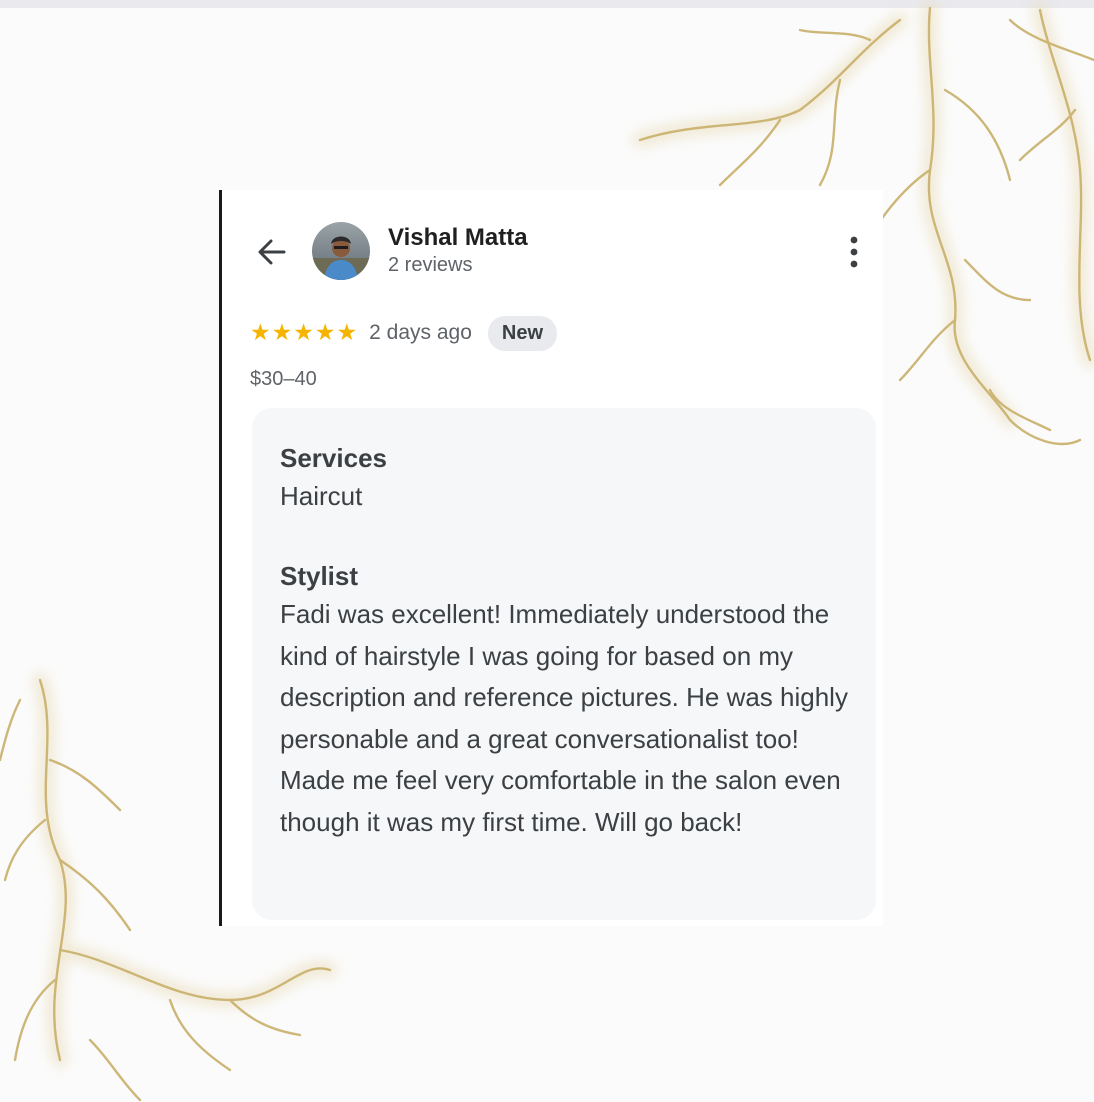  I want to click on reviewer-review-count: 2 reviews, so click(430, 265).